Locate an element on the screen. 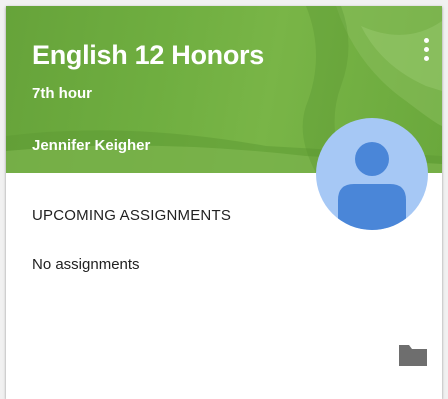  person-icon is located at coordinates (372, 186).